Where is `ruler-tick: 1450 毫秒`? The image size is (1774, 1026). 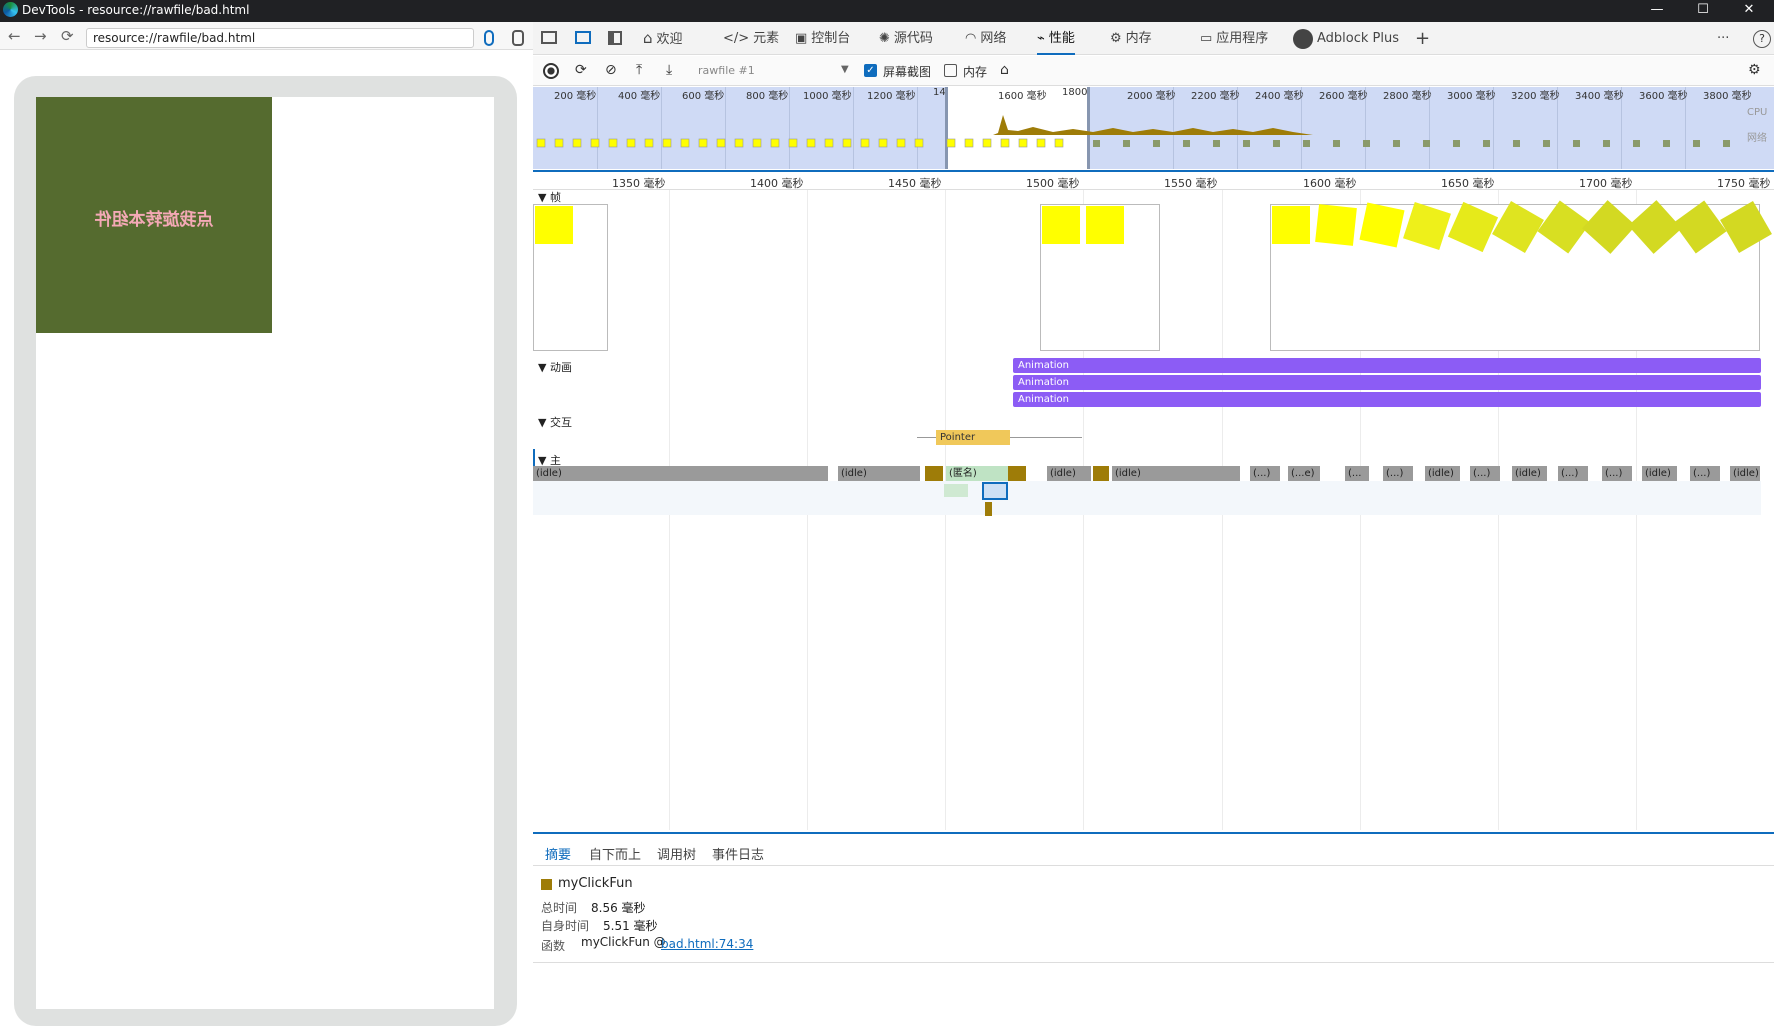 ruler-tick: 1450 毫秒 is located at coordinates (915, 183).